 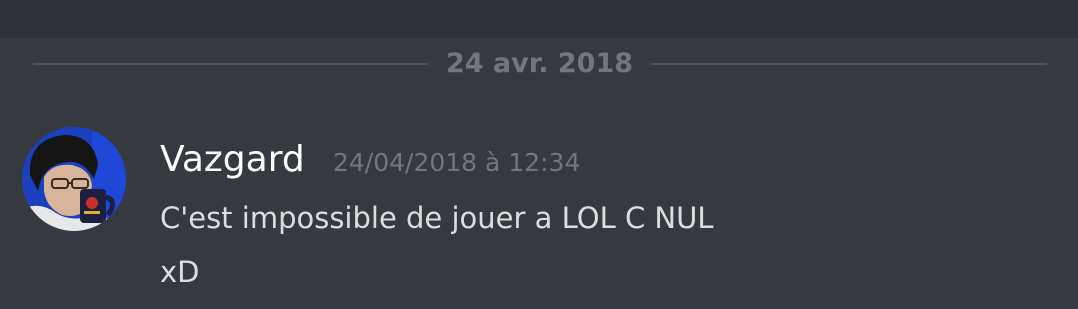 What do you see at coordinates (180, 272) in the screenshot?
I see `message-text-line: xD` at bounding box center [180, 272].